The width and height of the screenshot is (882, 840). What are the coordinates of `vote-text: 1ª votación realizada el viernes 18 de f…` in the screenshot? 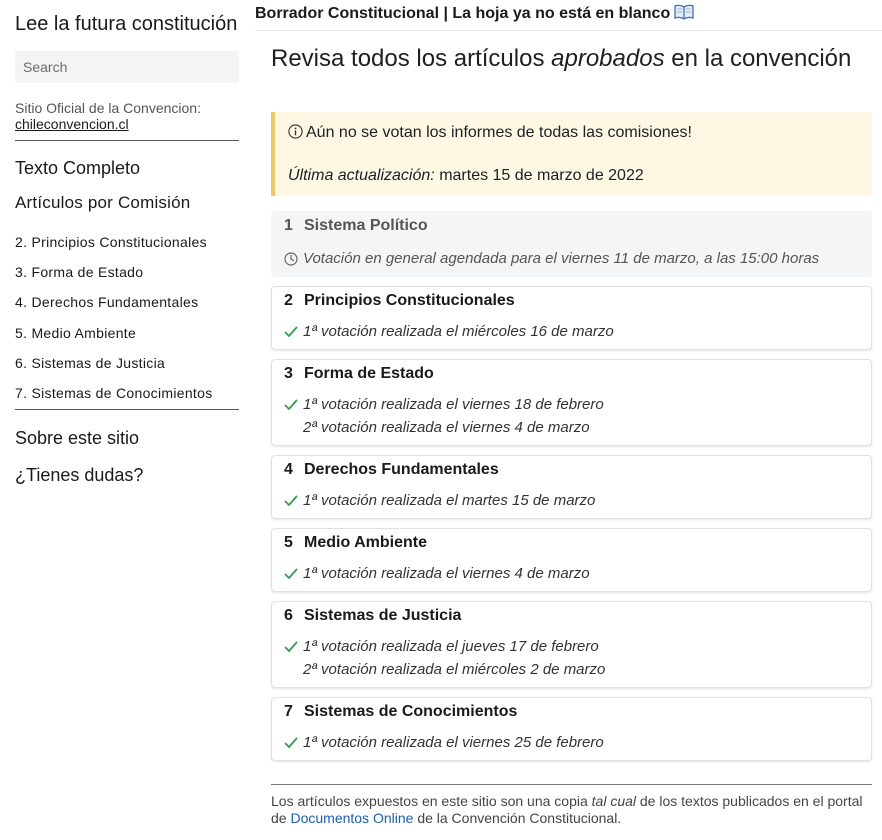 It's located at (453, 404).